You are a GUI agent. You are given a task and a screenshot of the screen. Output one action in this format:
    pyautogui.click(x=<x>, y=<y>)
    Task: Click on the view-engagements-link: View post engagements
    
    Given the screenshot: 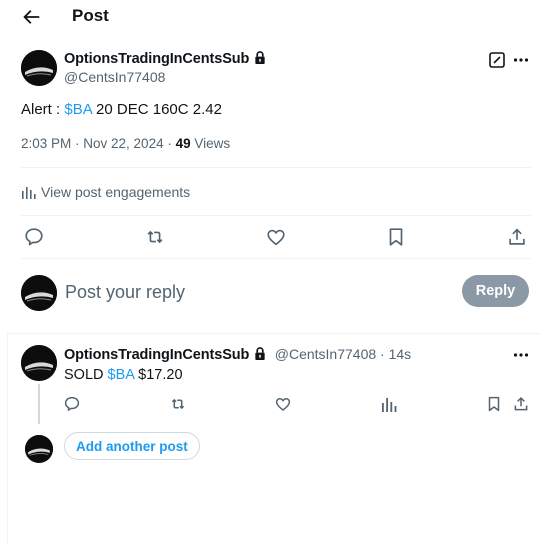 What is the action you would take?
    pyautogui.click(x=105, y=192)
    